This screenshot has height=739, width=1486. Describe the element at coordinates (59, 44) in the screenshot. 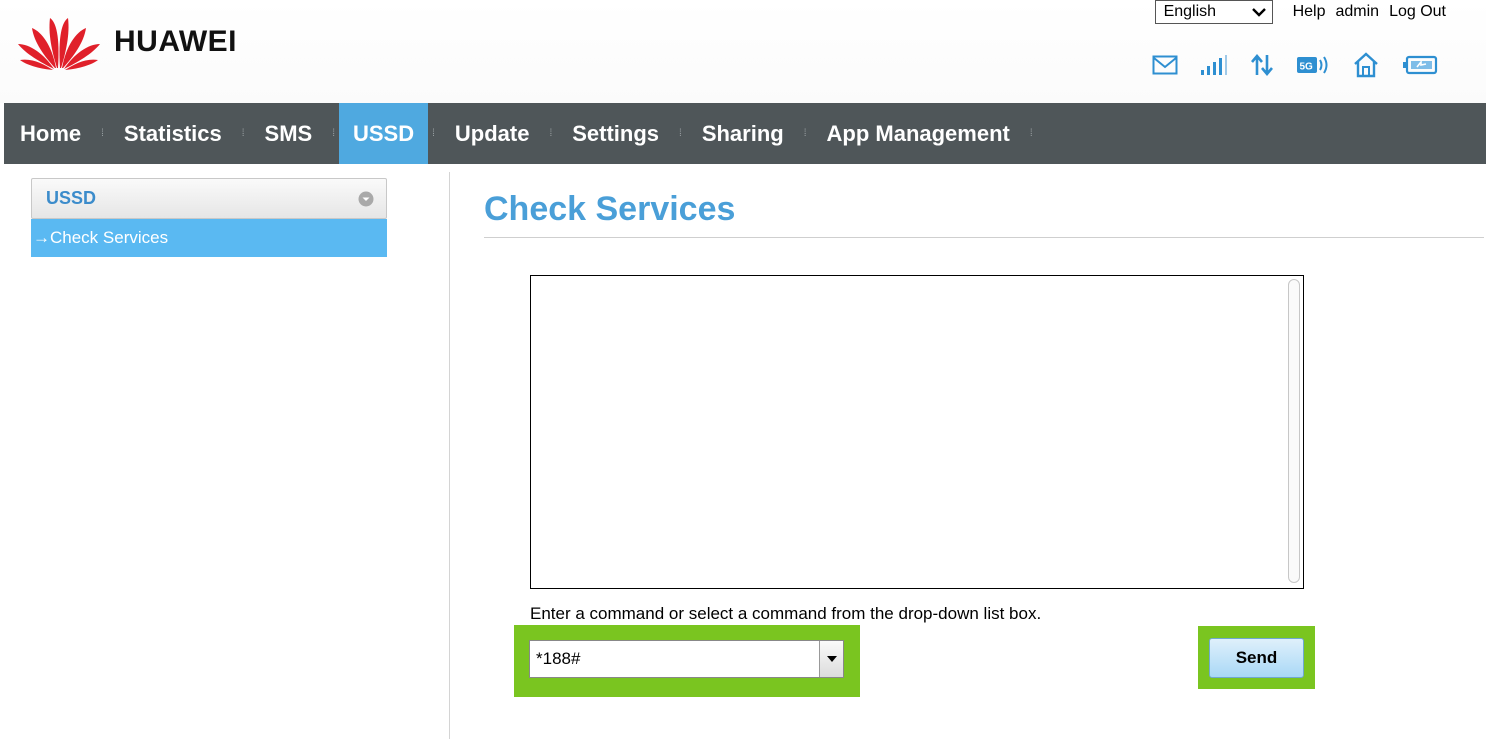

I see `huawei-flower-icon` at that location.